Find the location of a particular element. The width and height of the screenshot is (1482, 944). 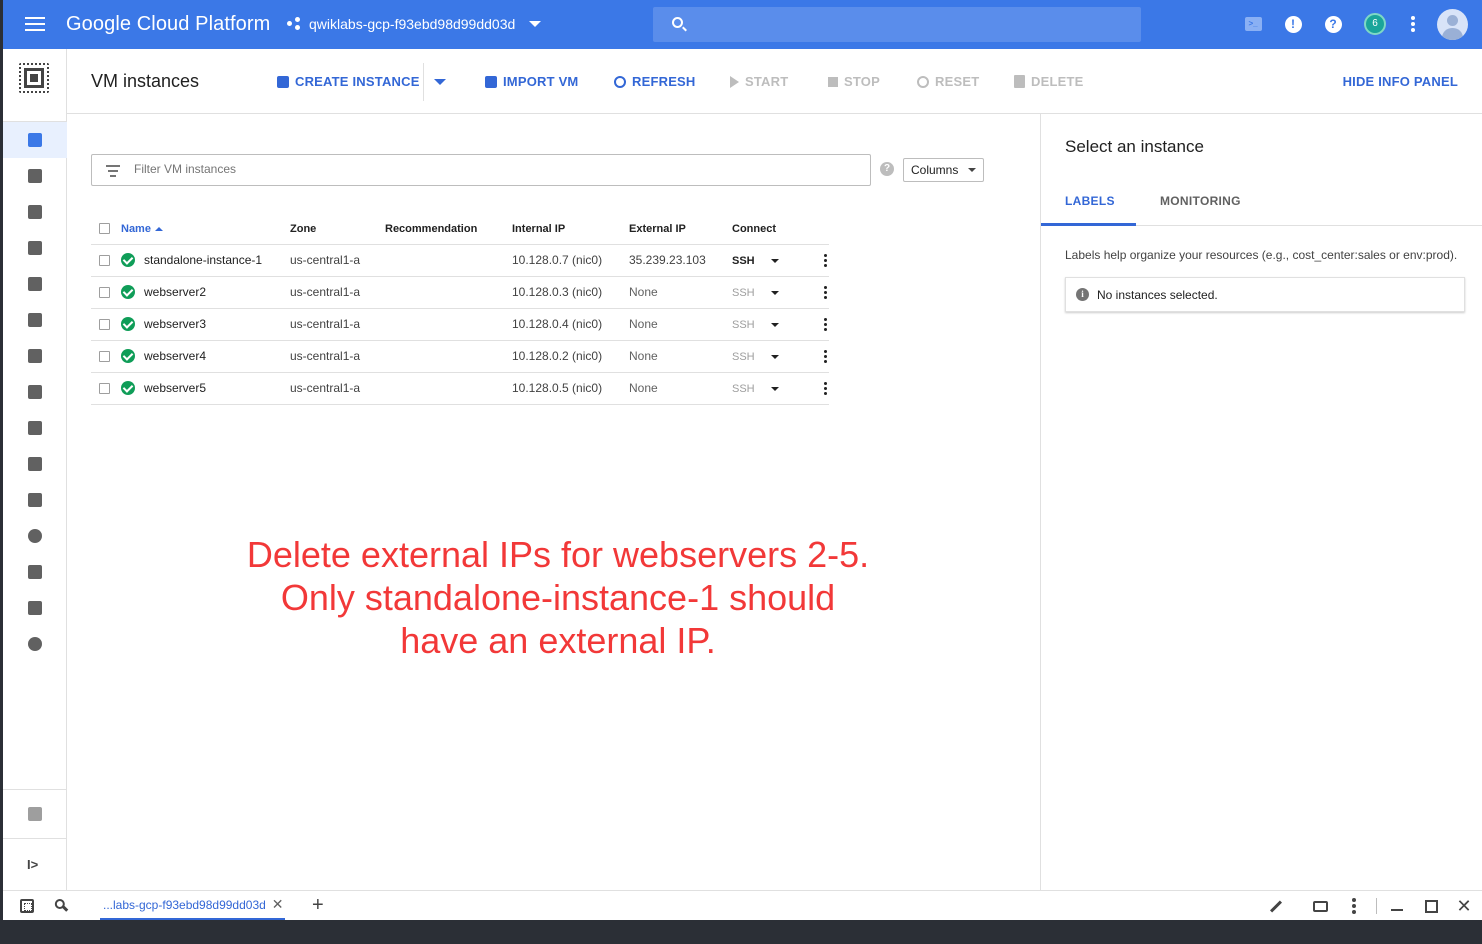

instance-name-link: webserver5 is located at coordinates (175, 388).